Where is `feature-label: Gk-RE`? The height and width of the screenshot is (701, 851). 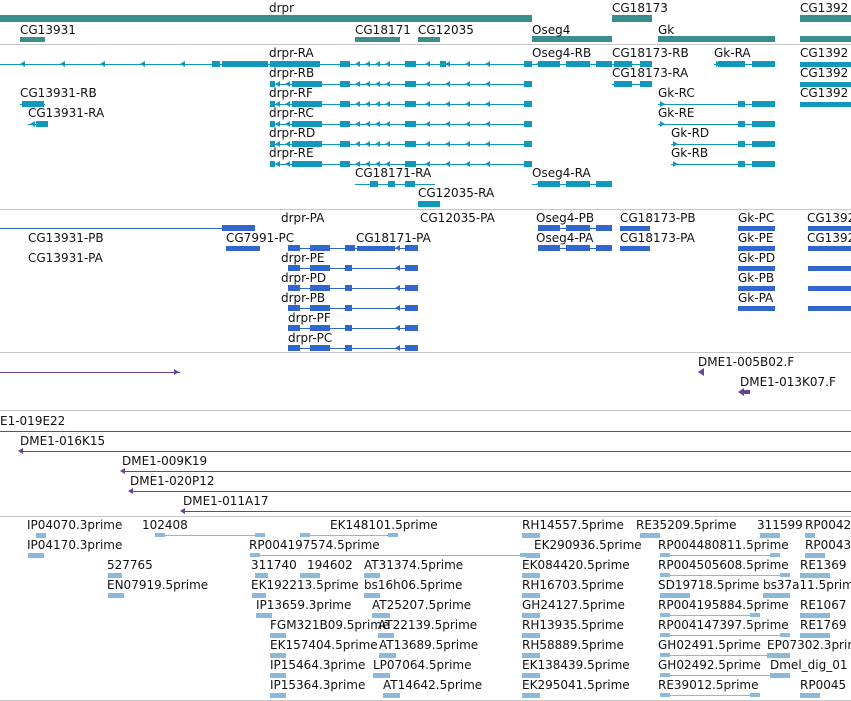 feature-label: Gk-RE is located at coordinates (676, 113).